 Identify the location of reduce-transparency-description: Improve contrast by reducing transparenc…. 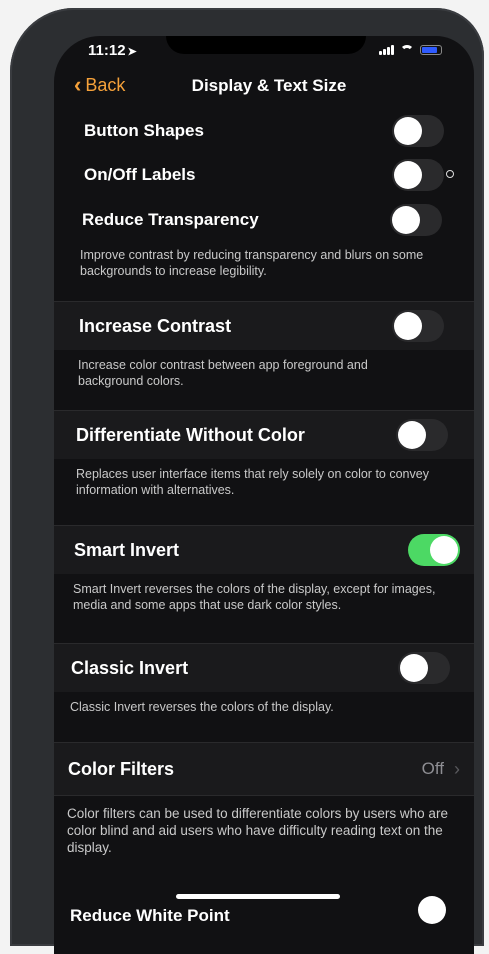
(252, 263).